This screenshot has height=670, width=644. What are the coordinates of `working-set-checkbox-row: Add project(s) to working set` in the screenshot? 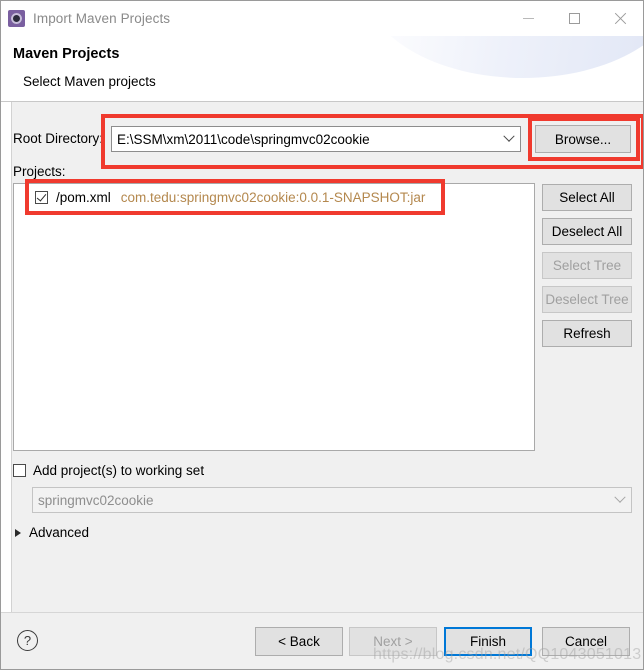 It's located at (108, 470).